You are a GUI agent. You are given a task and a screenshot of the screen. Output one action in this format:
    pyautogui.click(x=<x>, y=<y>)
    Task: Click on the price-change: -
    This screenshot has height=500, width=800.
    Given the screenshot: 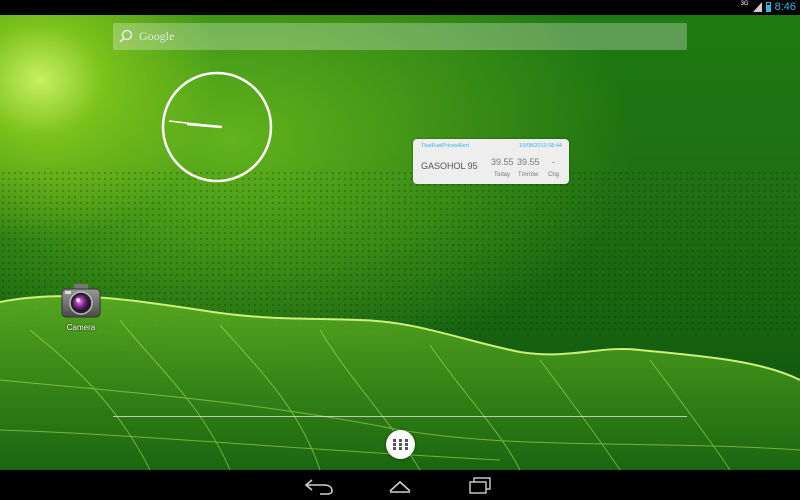 What is the action you would take?
    pyautogui.click(x=553, y=162)
    